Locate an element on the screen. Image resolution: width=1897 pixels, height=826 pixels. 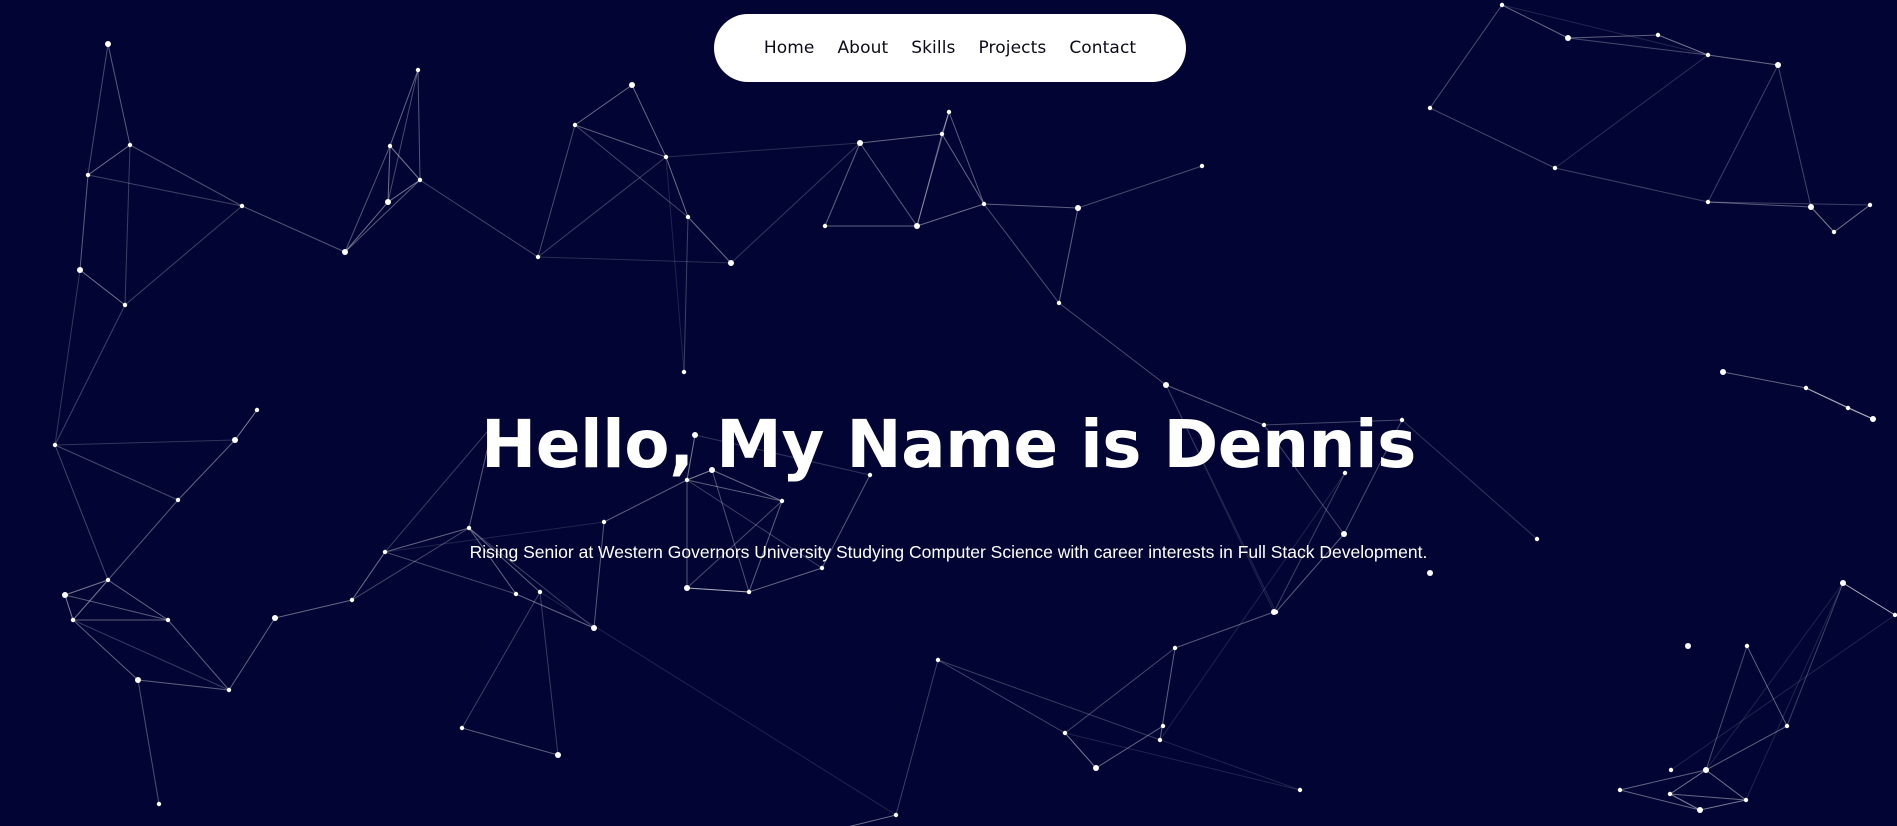
hero-title: Hello, My Name is Dennis is located at coordinates (948, 444).